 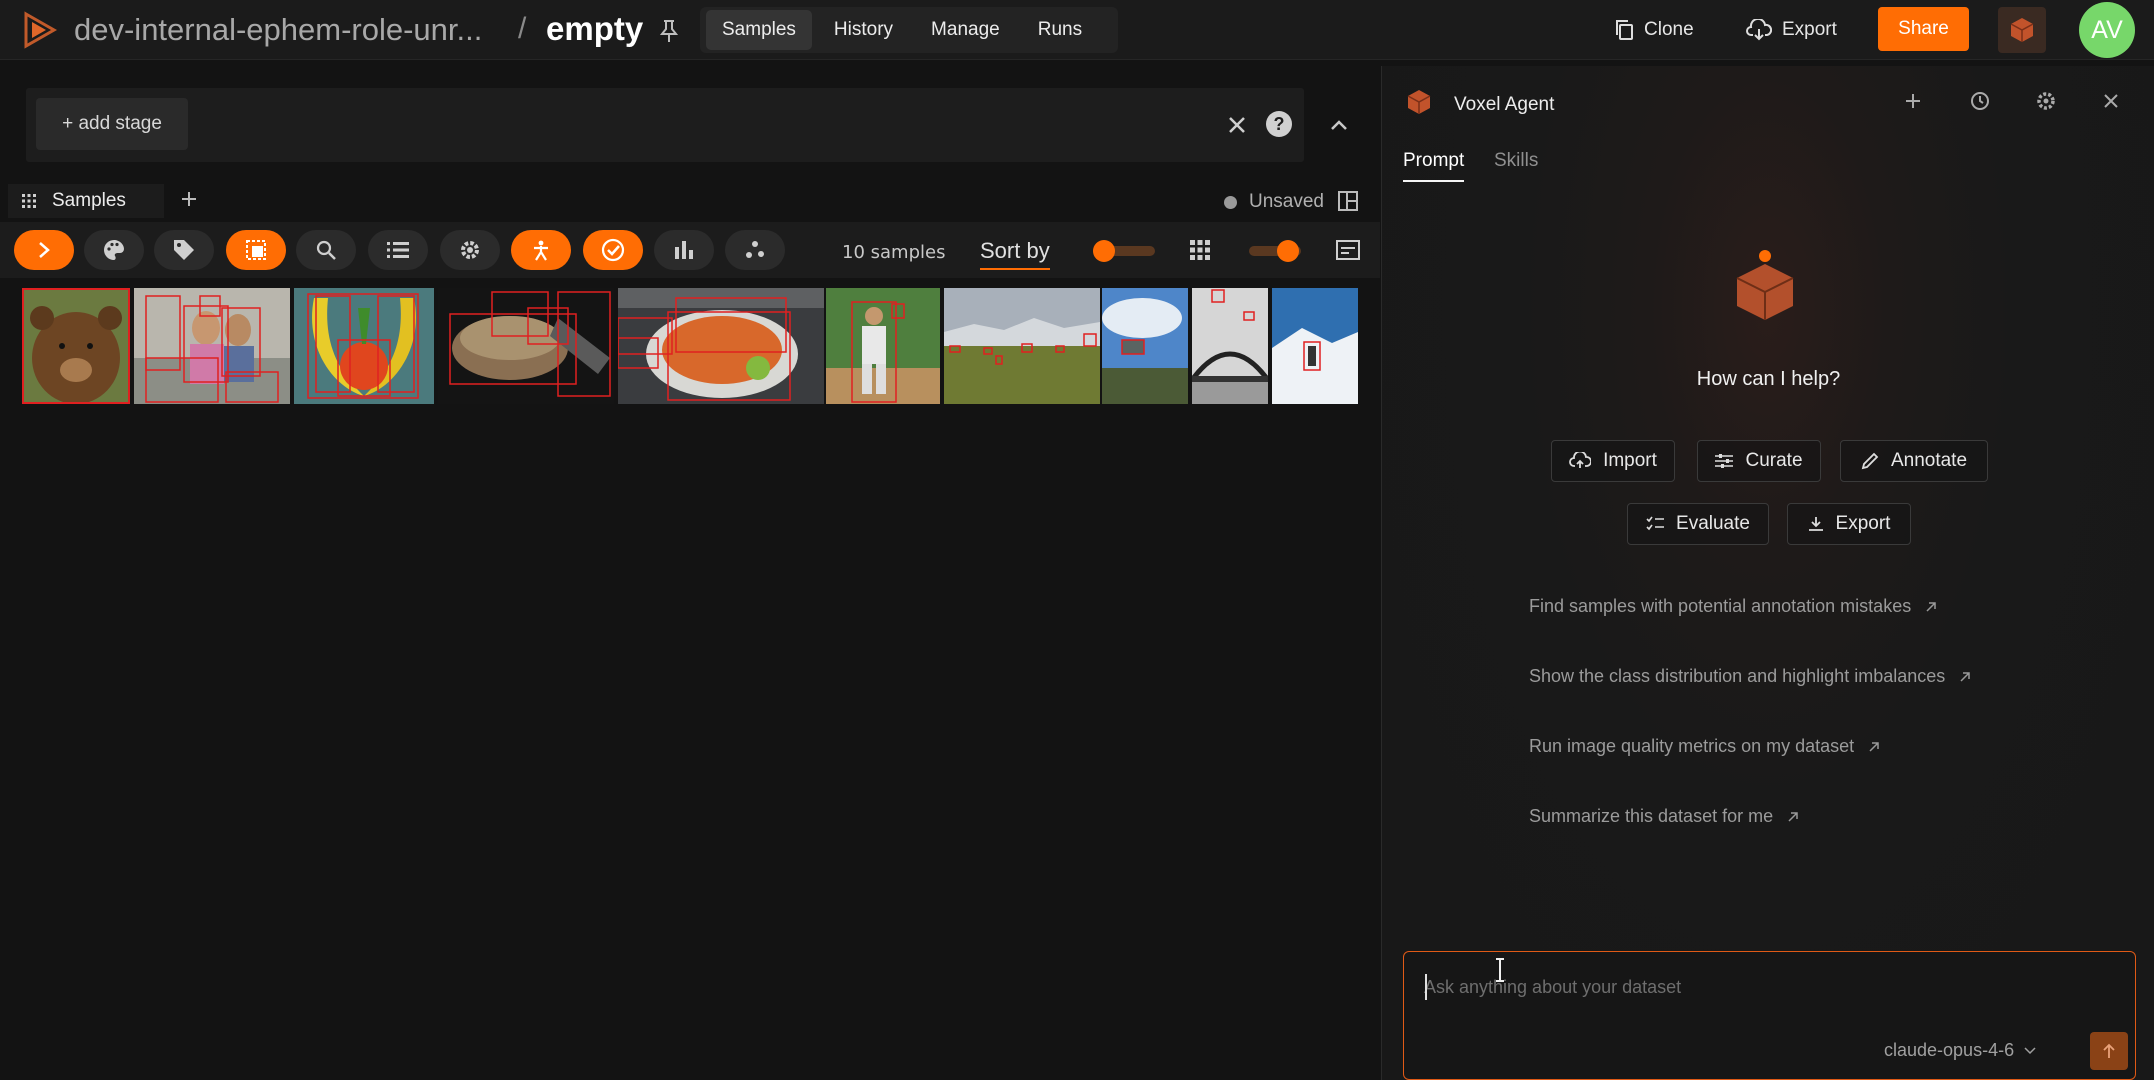 What do you see at coordinates (470, 250) in the screenshot?
I see `settings-button` at bounding box center [470, 250].